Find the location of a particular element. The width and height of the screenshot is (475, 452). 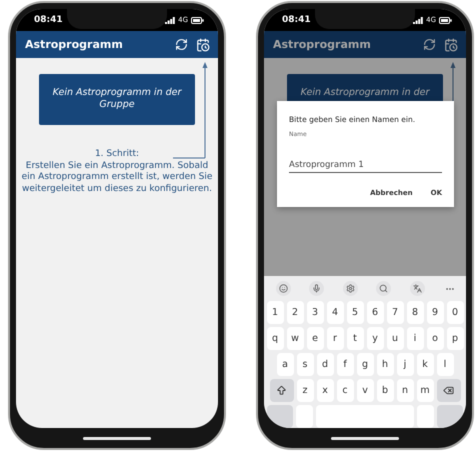

keyboard-key: x is located at coordinates (325, 390).